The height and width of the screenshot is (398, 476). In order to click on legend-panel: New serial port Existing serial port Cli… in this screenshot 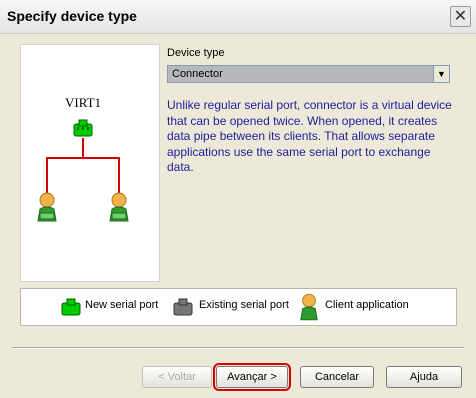, I will do `click(238, 307)`.